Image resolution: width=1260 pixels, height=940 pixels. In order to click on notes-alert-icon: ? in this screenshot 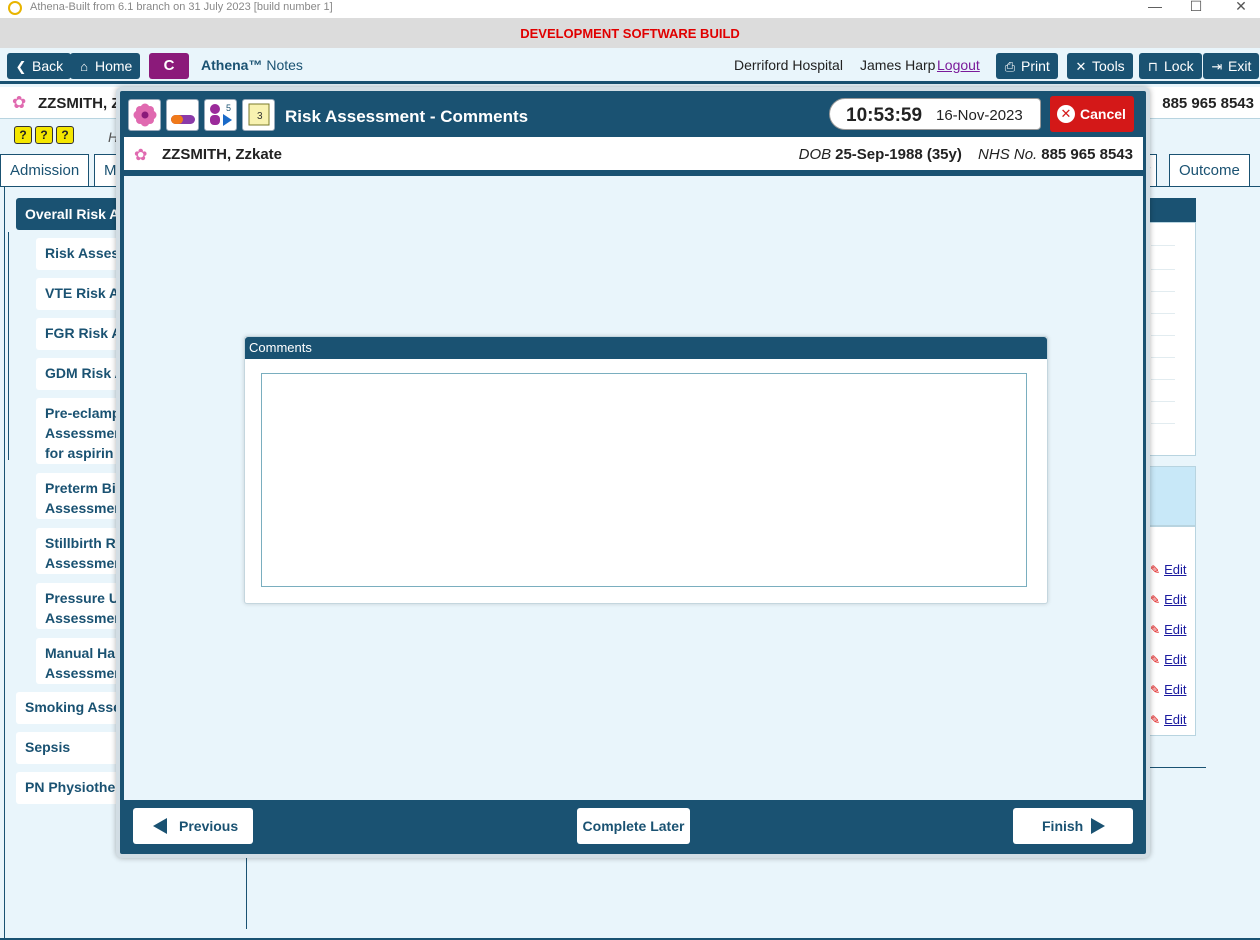, I will do `click(23, 135)`.